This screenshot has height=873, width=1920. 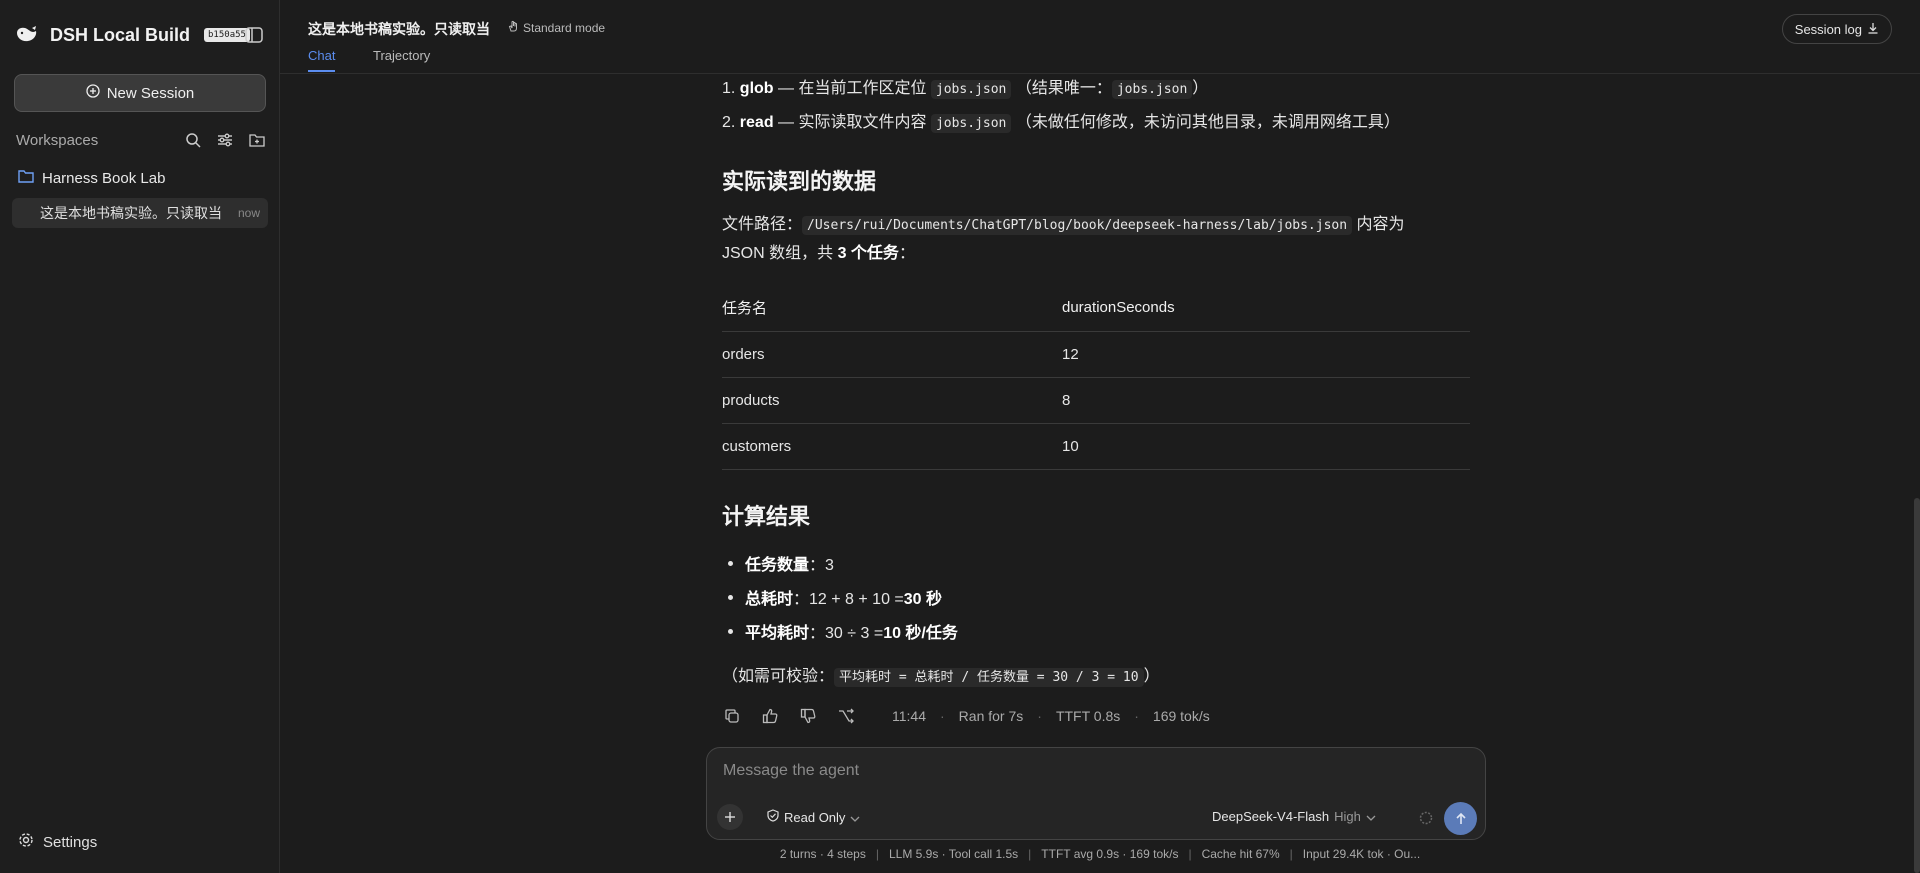 What do you see at coordinates (564, 27) in the screenshot?
I see `mode-label: Standard mode` at bounding box center [564, 27].